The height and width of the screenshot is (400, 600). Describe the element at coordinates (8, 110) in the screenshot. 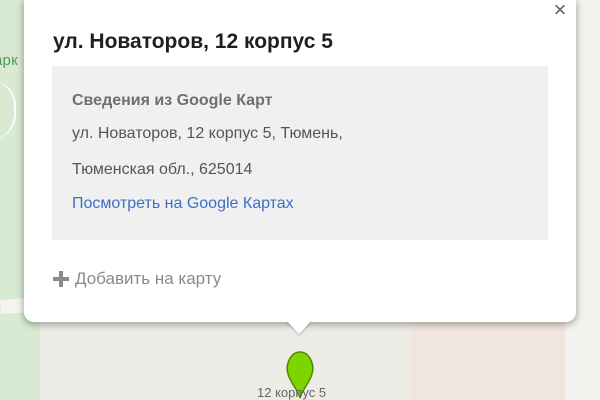

I see `map-park-path` at that location.